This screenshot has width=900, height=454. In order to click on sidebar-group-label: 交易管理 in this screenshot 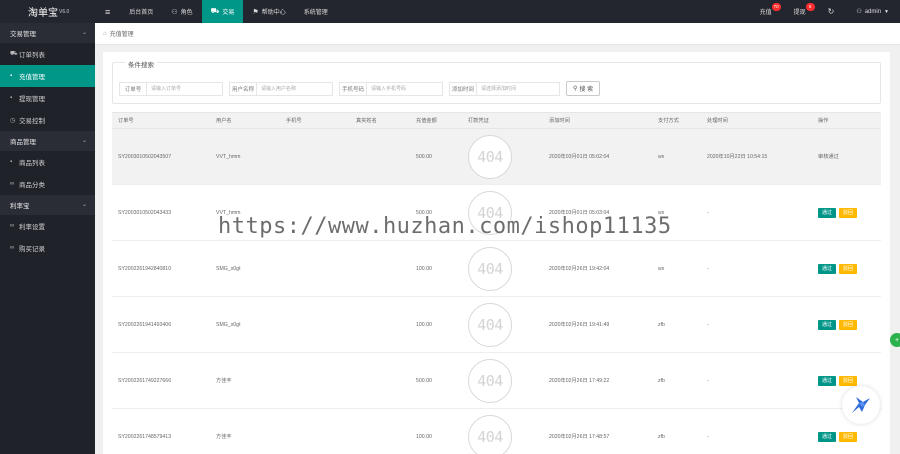, I will do `click(23, 34)`.